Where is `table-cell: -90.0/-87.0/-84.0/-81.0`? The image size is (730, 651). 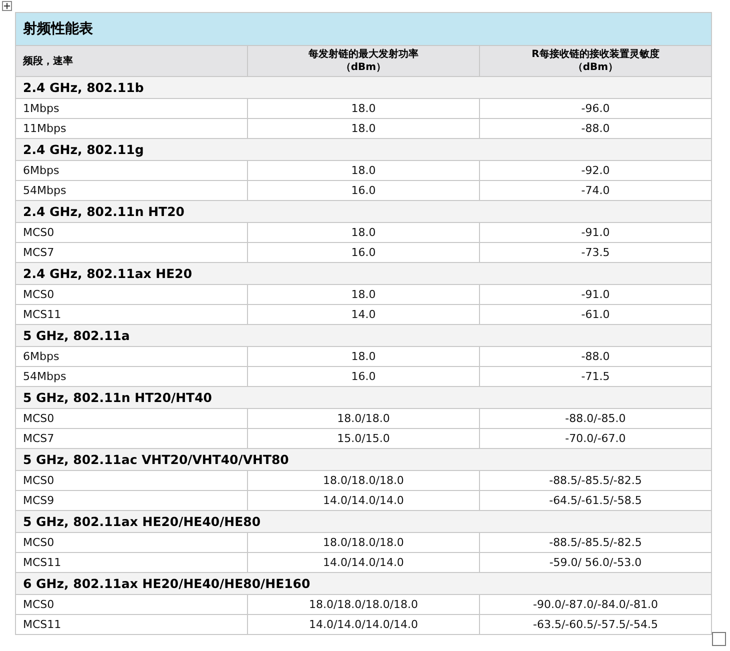 table-cell: -90.0/-87.0/-84.0/-81.0 is located at coordinates (596, 604).